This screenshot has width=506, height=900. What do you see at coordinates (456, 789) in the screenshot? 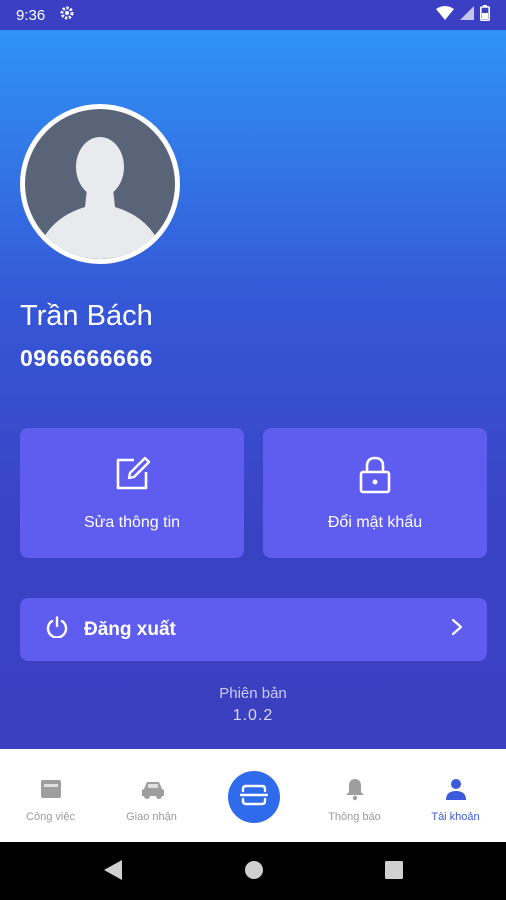
I see `user-icon` at bounding box center [456, 789].